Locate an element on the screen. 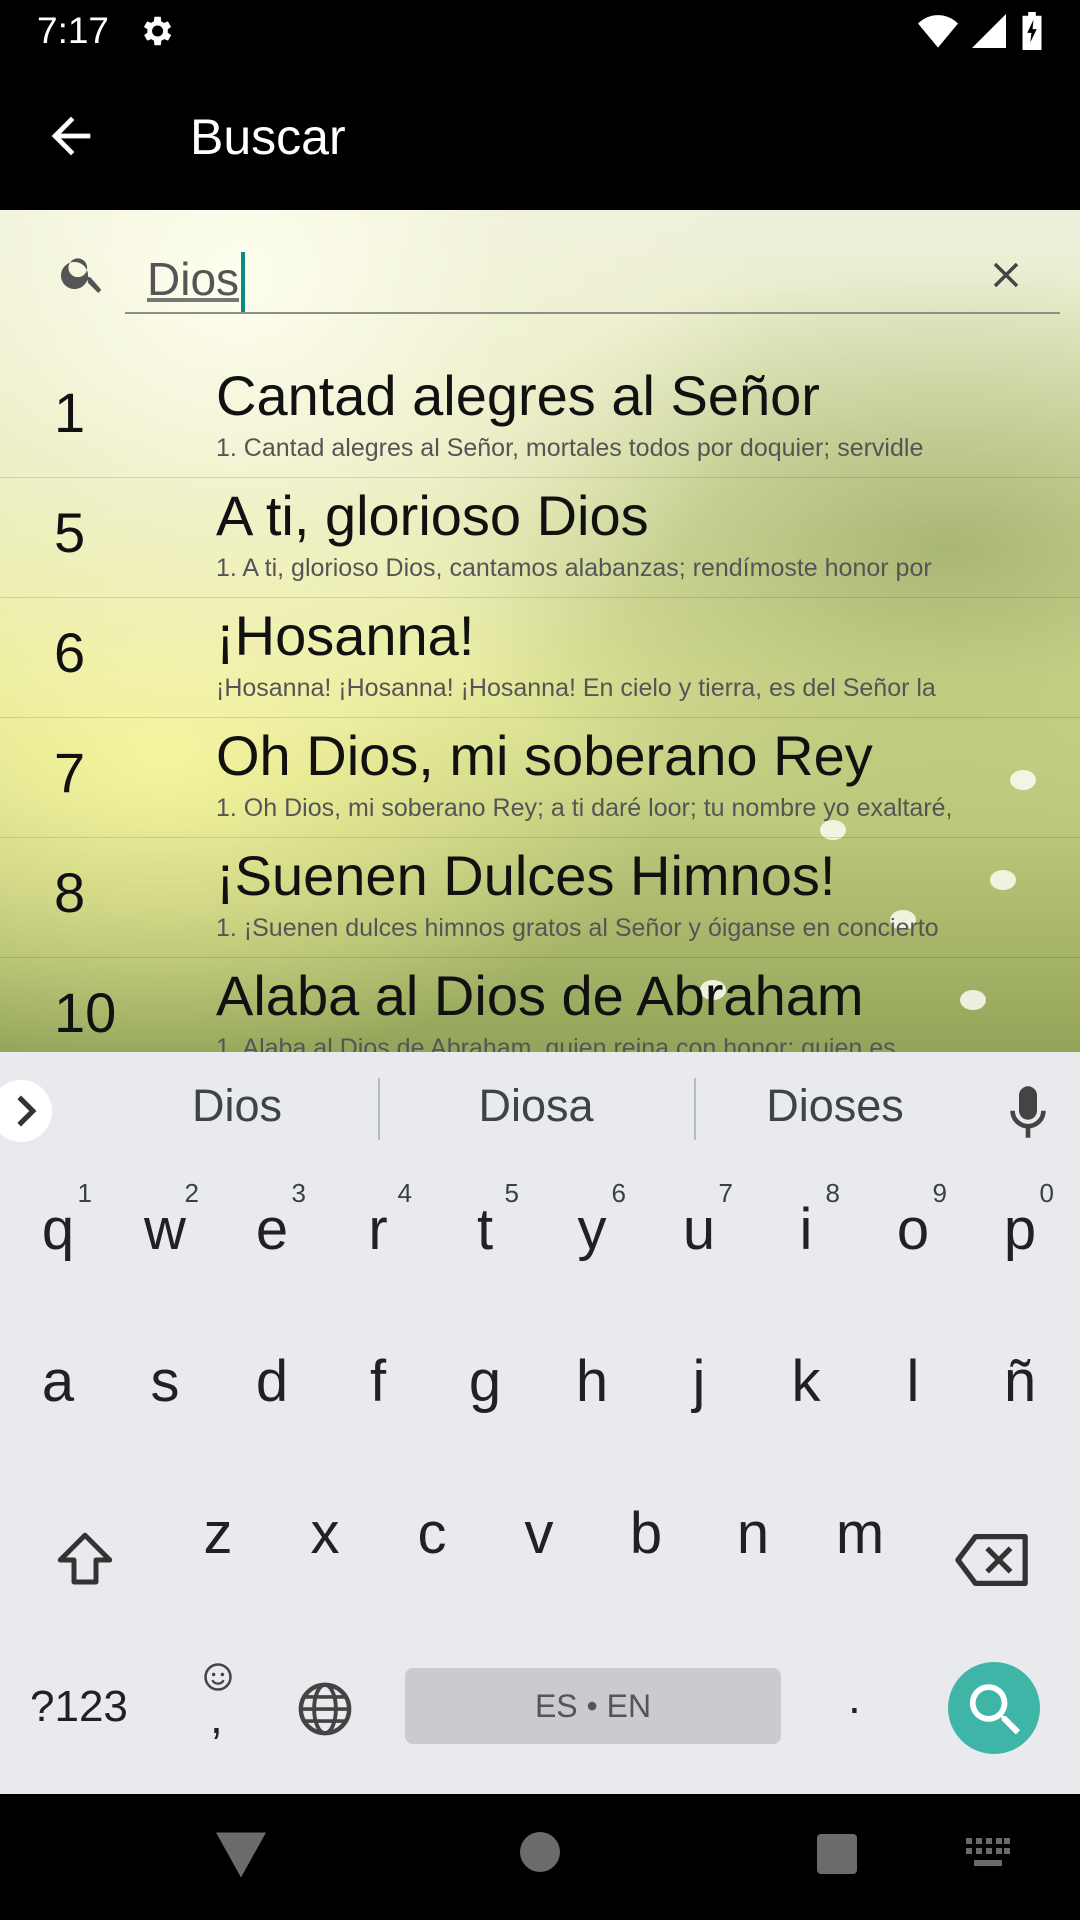 The width and height of the screenshot is (1080, 1920). battery-charging-icon is located at coordinates (1032, 31).